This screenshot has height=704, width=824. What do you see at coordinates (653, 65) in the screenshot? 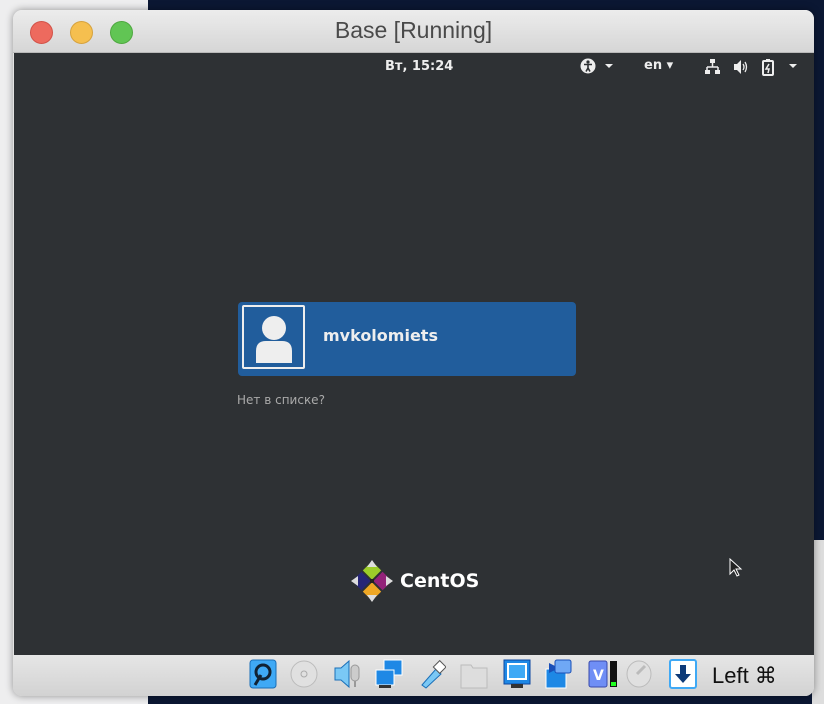
I see `language-label: en` at bounding box center [653, 65].